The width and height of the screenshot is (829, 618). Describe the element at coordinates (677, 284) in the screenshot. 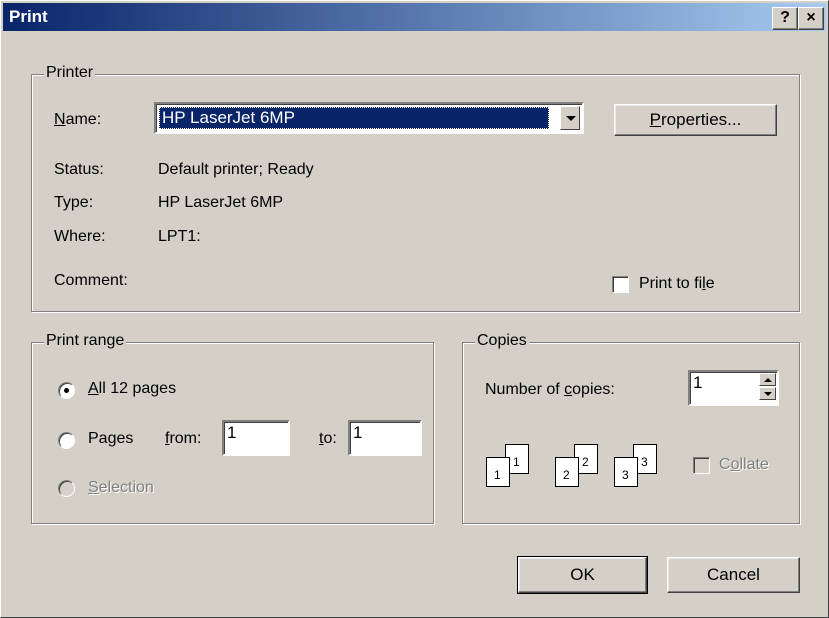

I see `print-to-file-label: Print to file` at that location.